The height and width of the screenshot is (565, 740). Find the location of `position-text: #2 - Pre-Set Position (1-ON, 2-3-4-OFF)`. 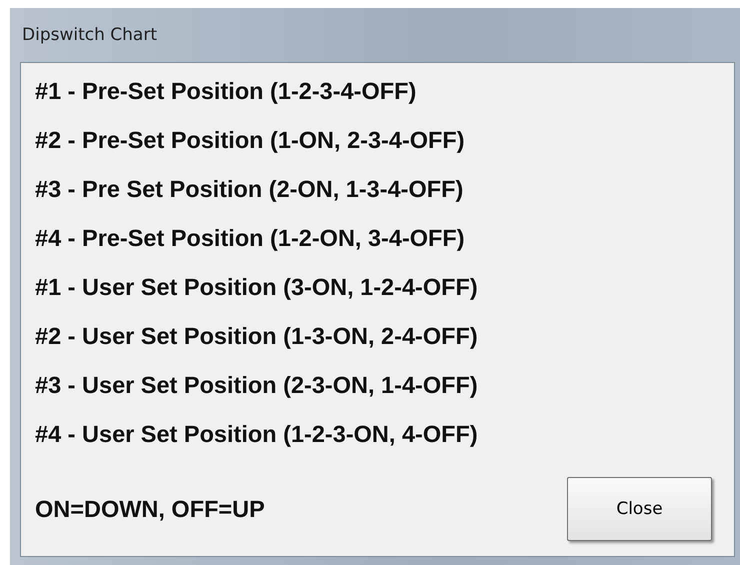

position-text: #2 - Pre-Set Position (1-ON, 2-3-4-OFF) is located at coordinates (250, 140).